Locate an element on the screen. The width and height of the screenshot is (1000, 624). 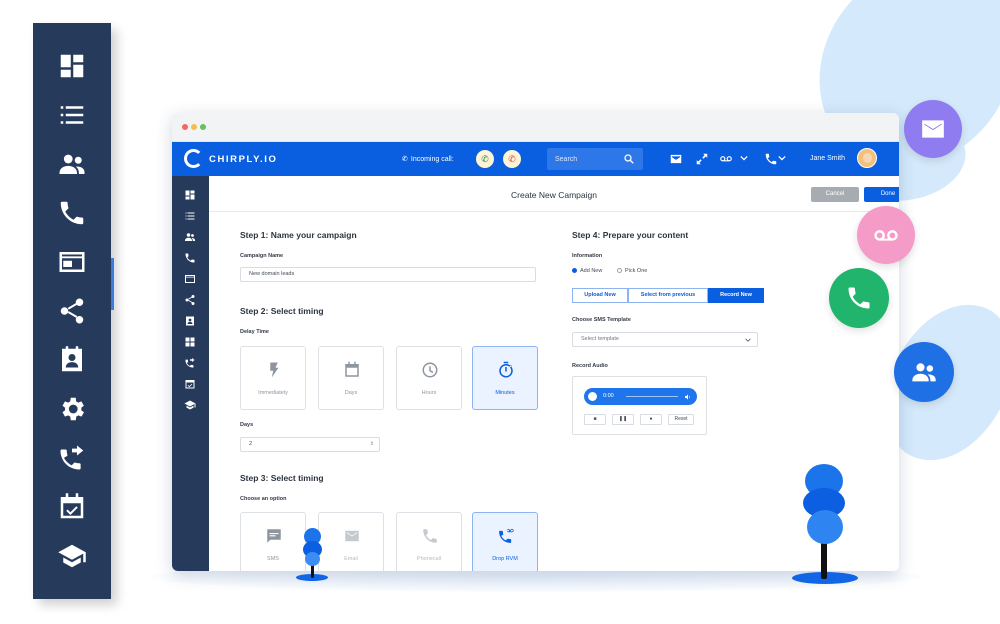
close-window-dot is located at coordinates (185, 127).